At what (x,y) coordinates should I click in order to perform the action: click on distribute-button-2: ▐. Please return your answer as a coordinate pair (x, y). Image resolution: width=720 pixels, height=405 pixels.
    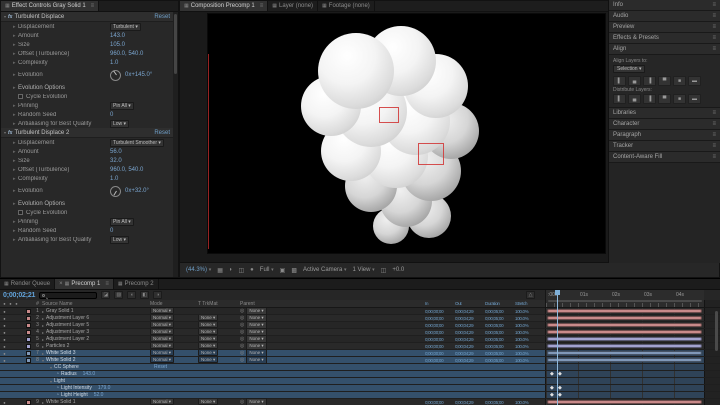
    Looking at the image, I should click on (649, 99).